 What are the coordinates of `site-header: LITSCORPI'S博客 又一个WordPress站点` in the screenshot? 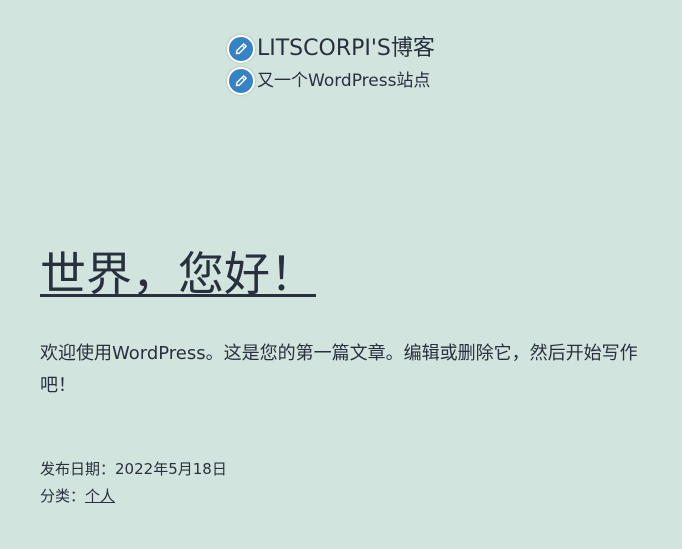 It's located at (357, 65).